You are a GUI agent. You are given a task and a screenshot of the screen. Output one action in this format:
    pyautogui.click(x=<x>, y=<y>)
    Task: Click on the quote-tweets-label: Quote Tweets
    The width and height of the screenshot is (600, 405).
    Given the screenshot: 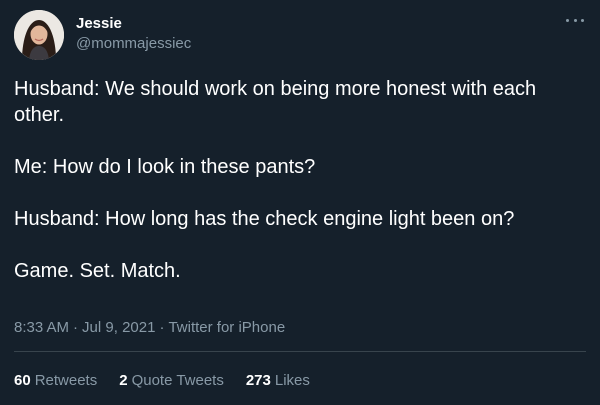 What is the action you would take?
    pyautogui.click(x=177, y=380)
    